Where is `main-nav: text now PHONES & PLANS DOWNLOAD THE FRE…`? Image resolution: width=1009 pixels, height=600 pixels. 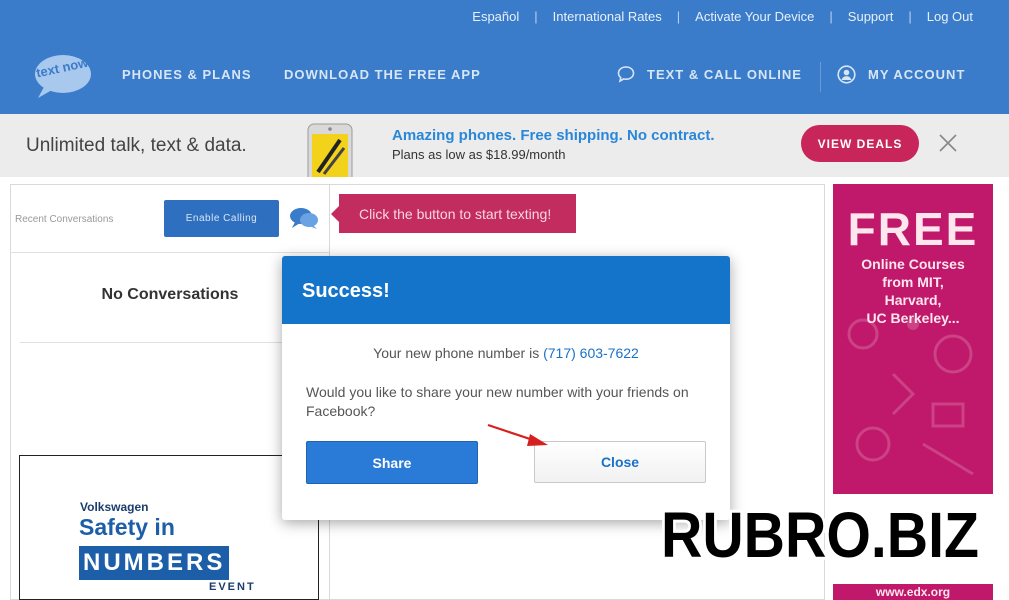 main-nav: text now PHONES & PLANS DOWNLOAD THE FRE… is located at coordinates (504, 73).